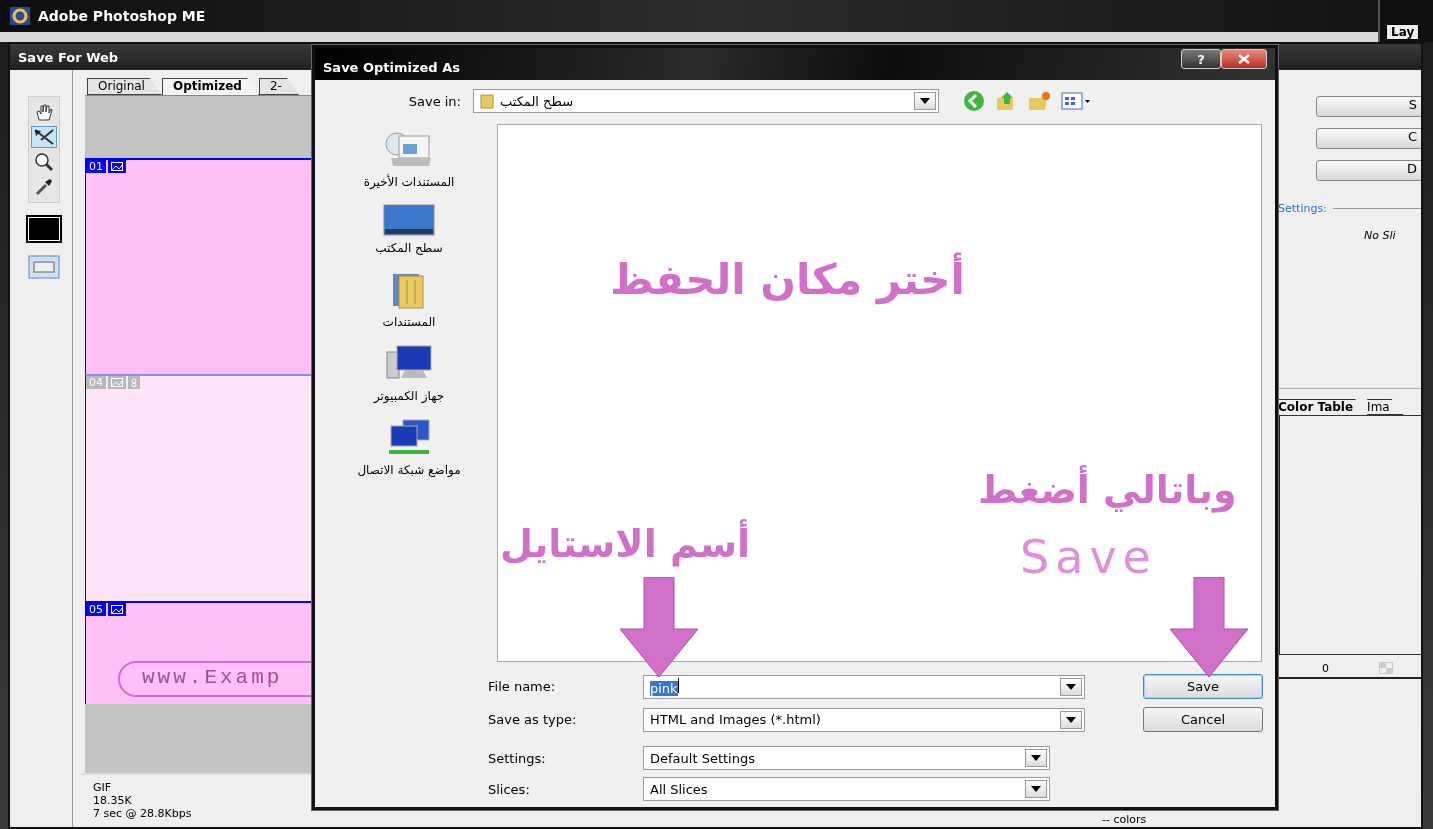  What do you see at coordinates (392, 66) in the screenshot?
I see `dialog-title: Save Optimized As` at bounding box center [392, 66].